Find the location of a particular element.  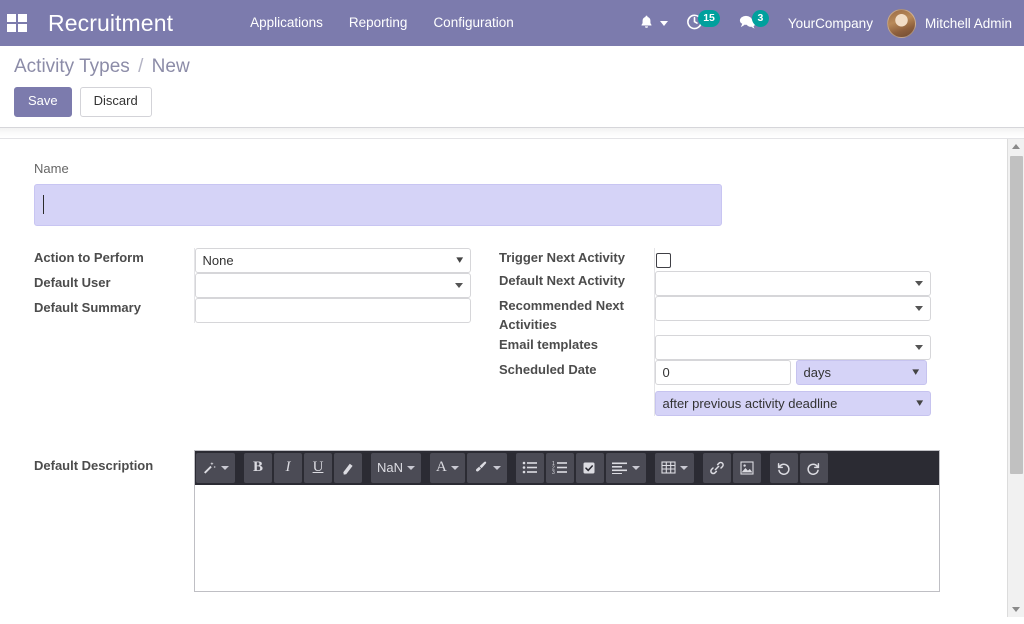

field-row-action-to-perform: Action to Perform None ▾ is located at coordinates (266, 260).